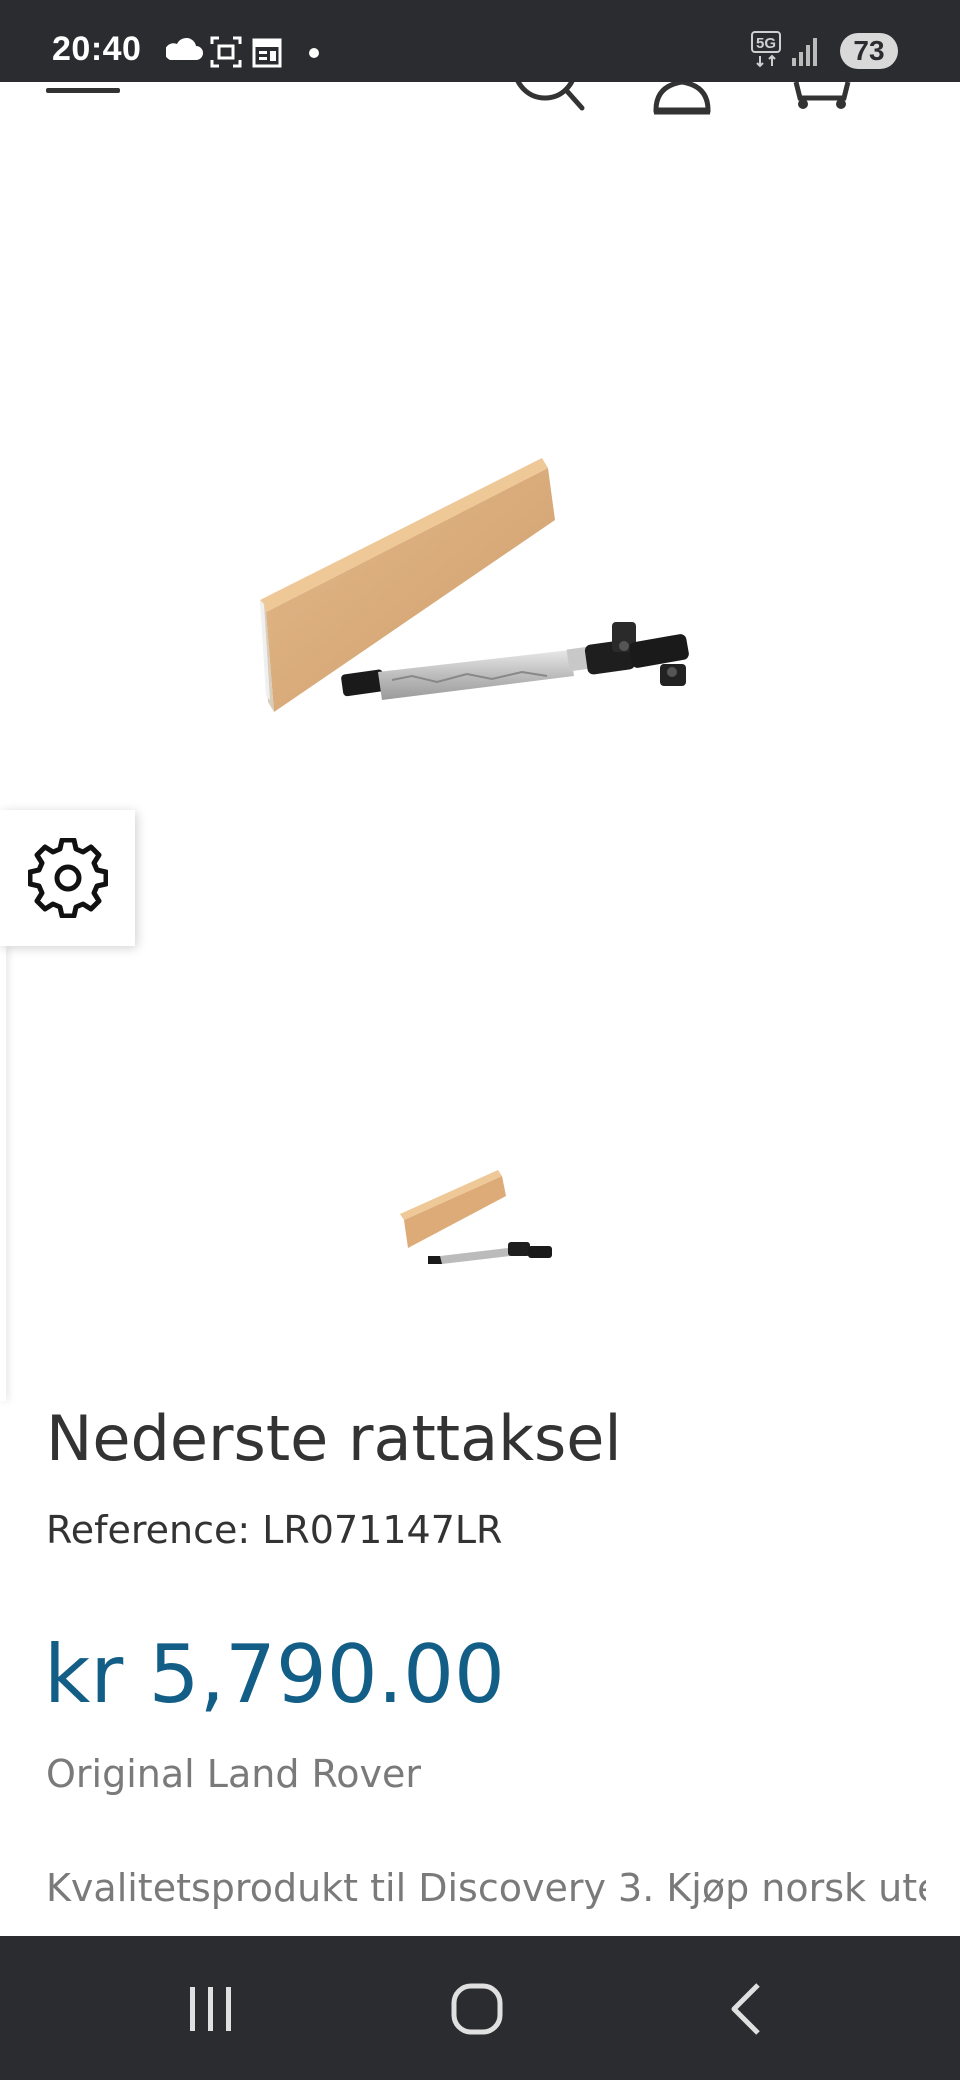  I want to click on gear-icon, so click(67, 878).